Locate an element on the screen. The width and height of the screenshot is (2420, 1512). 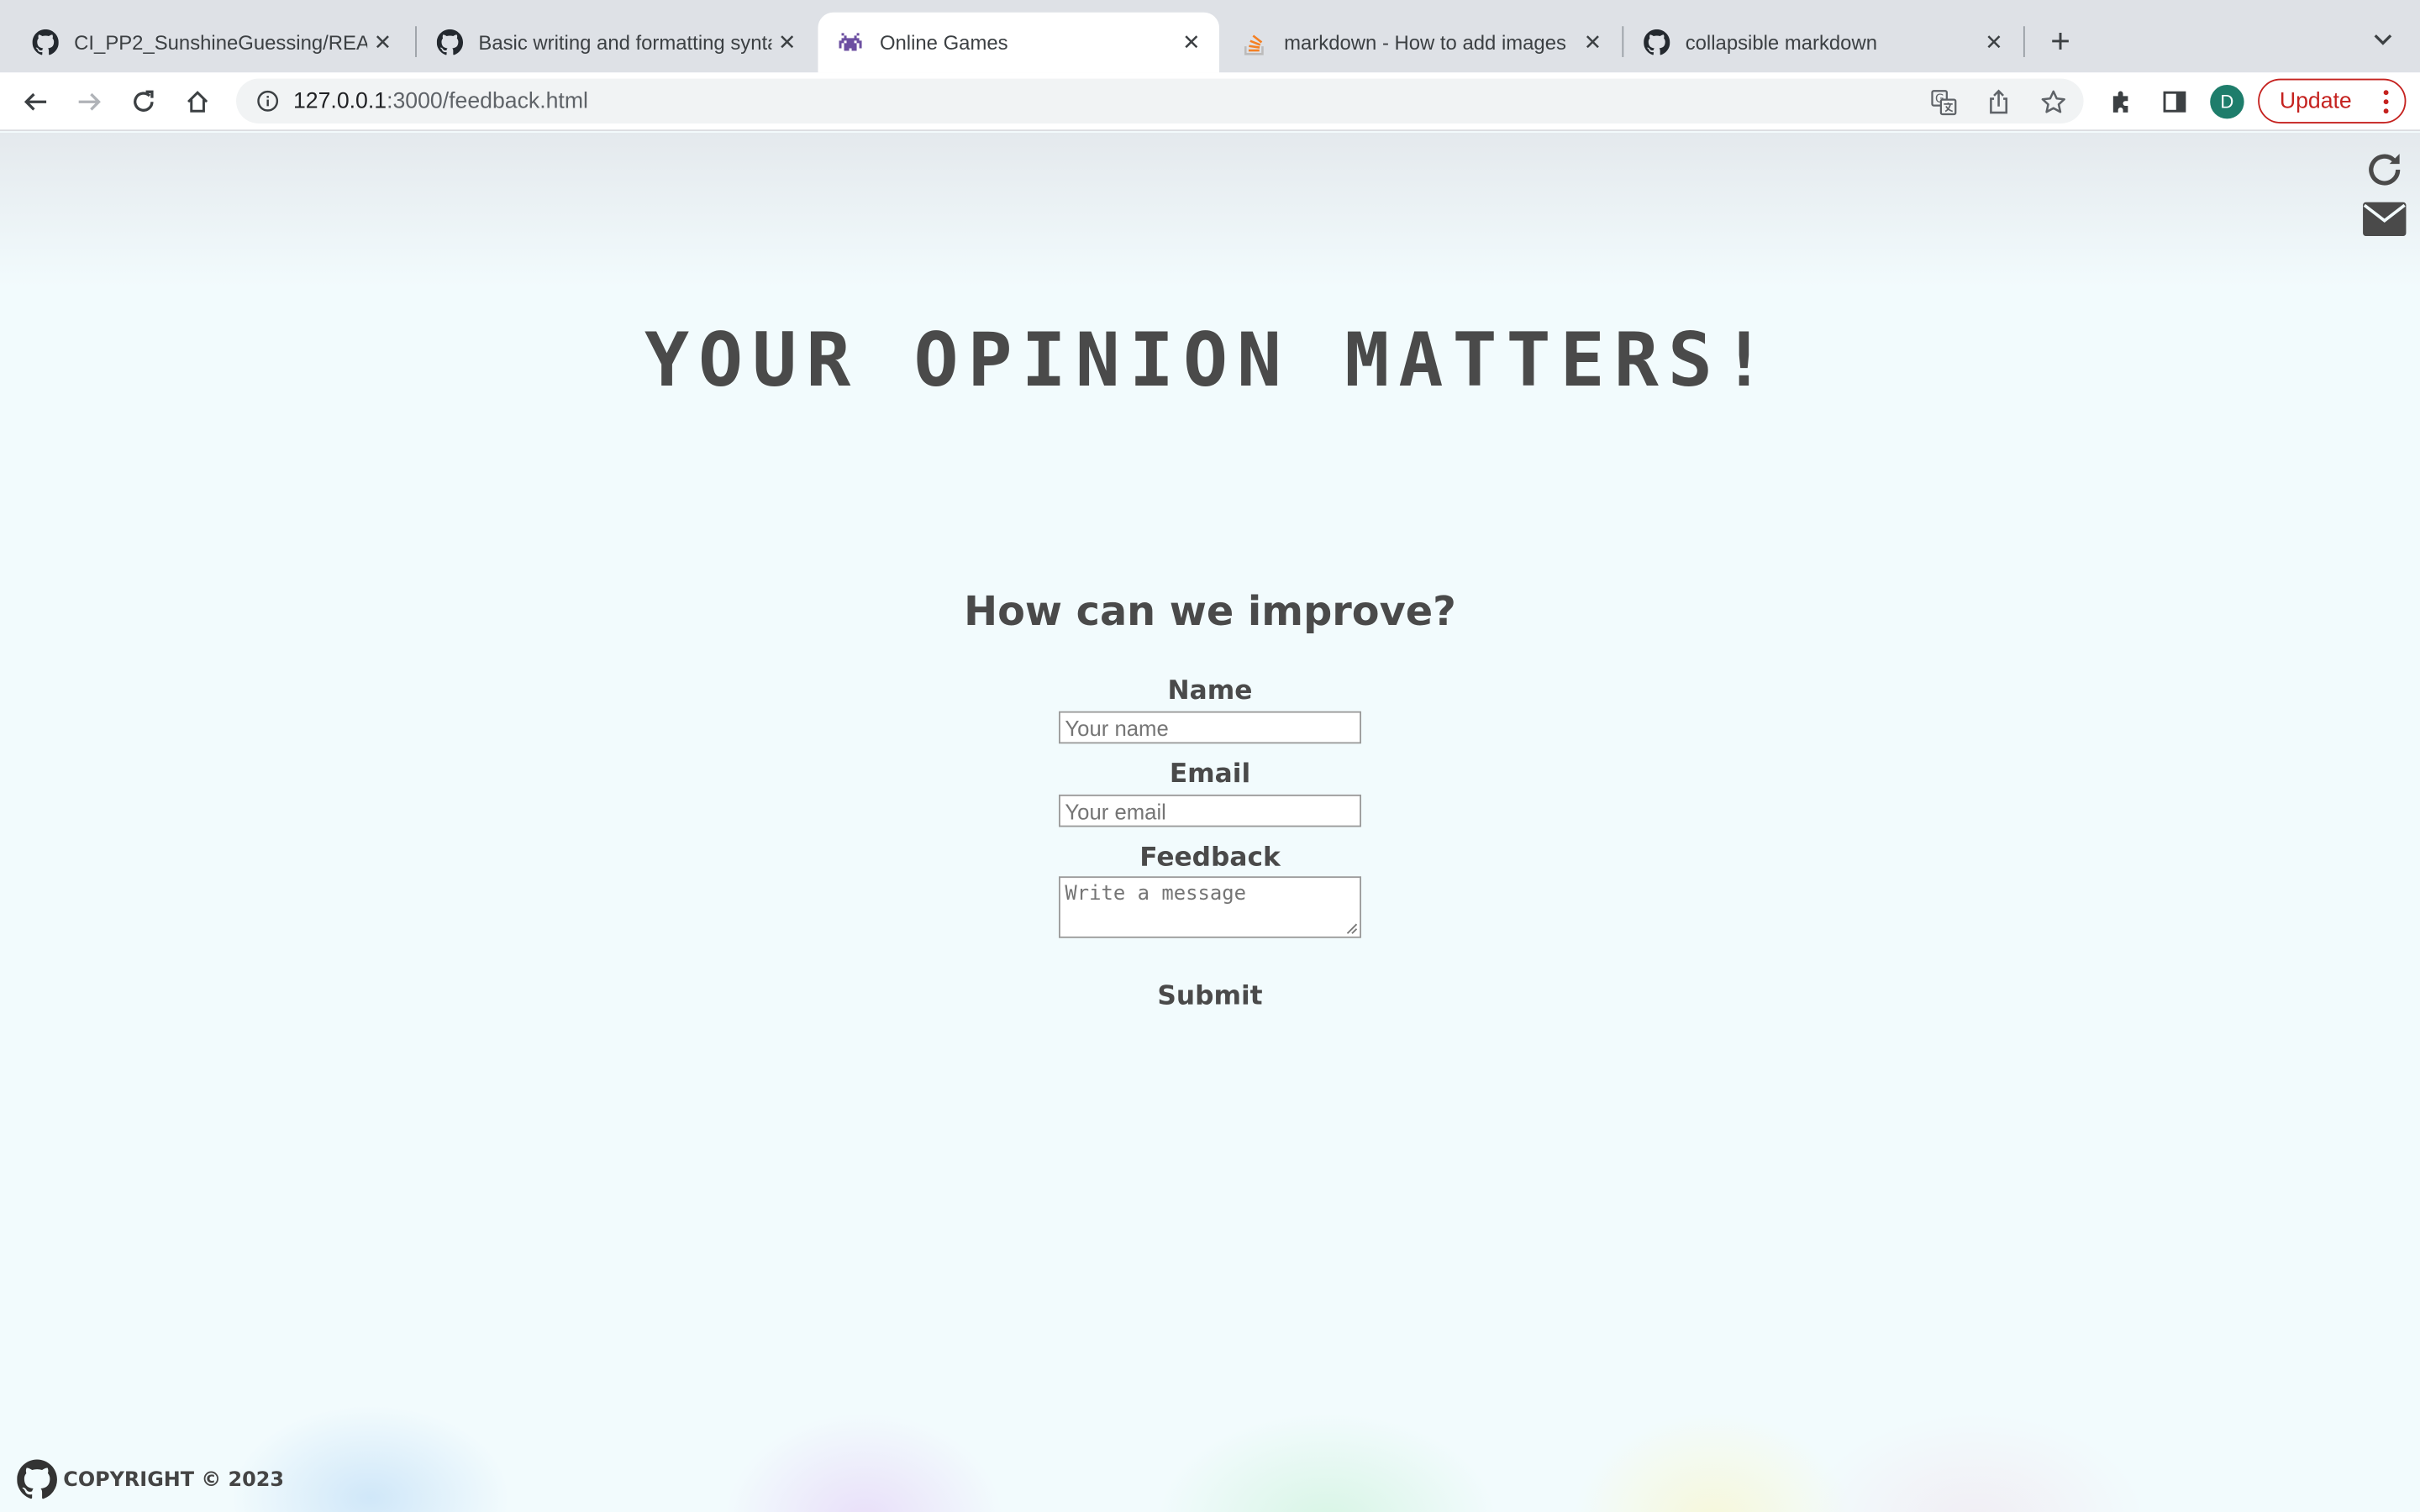
form-heading: How can we improve? is located at coordinates (1210, 612).